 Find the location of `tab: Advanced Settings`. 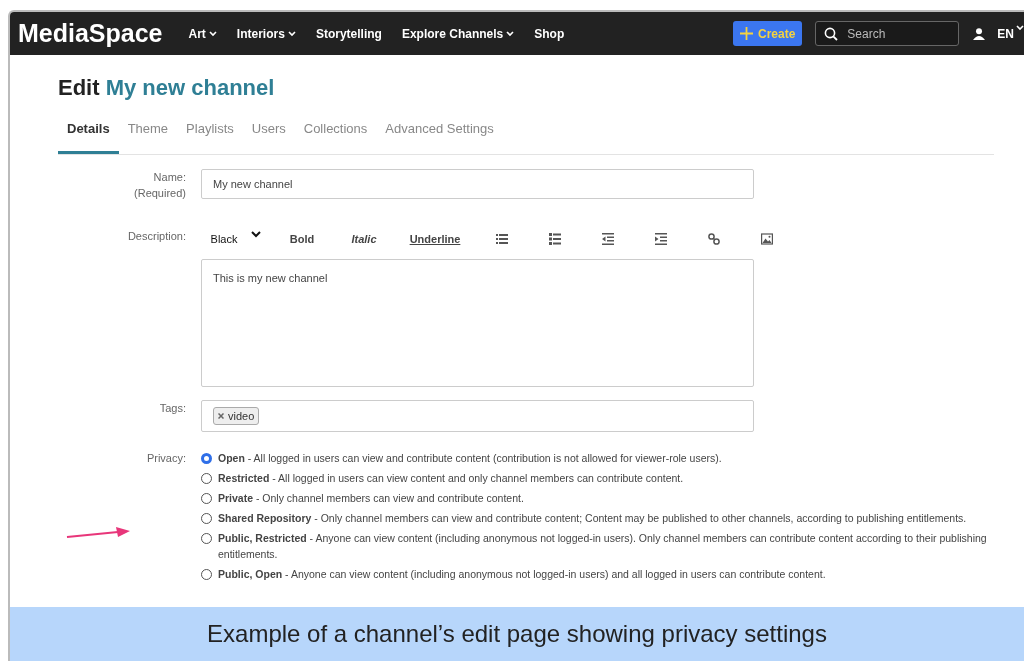

tab: Advanced Settings is located at coordinates (439, 132).